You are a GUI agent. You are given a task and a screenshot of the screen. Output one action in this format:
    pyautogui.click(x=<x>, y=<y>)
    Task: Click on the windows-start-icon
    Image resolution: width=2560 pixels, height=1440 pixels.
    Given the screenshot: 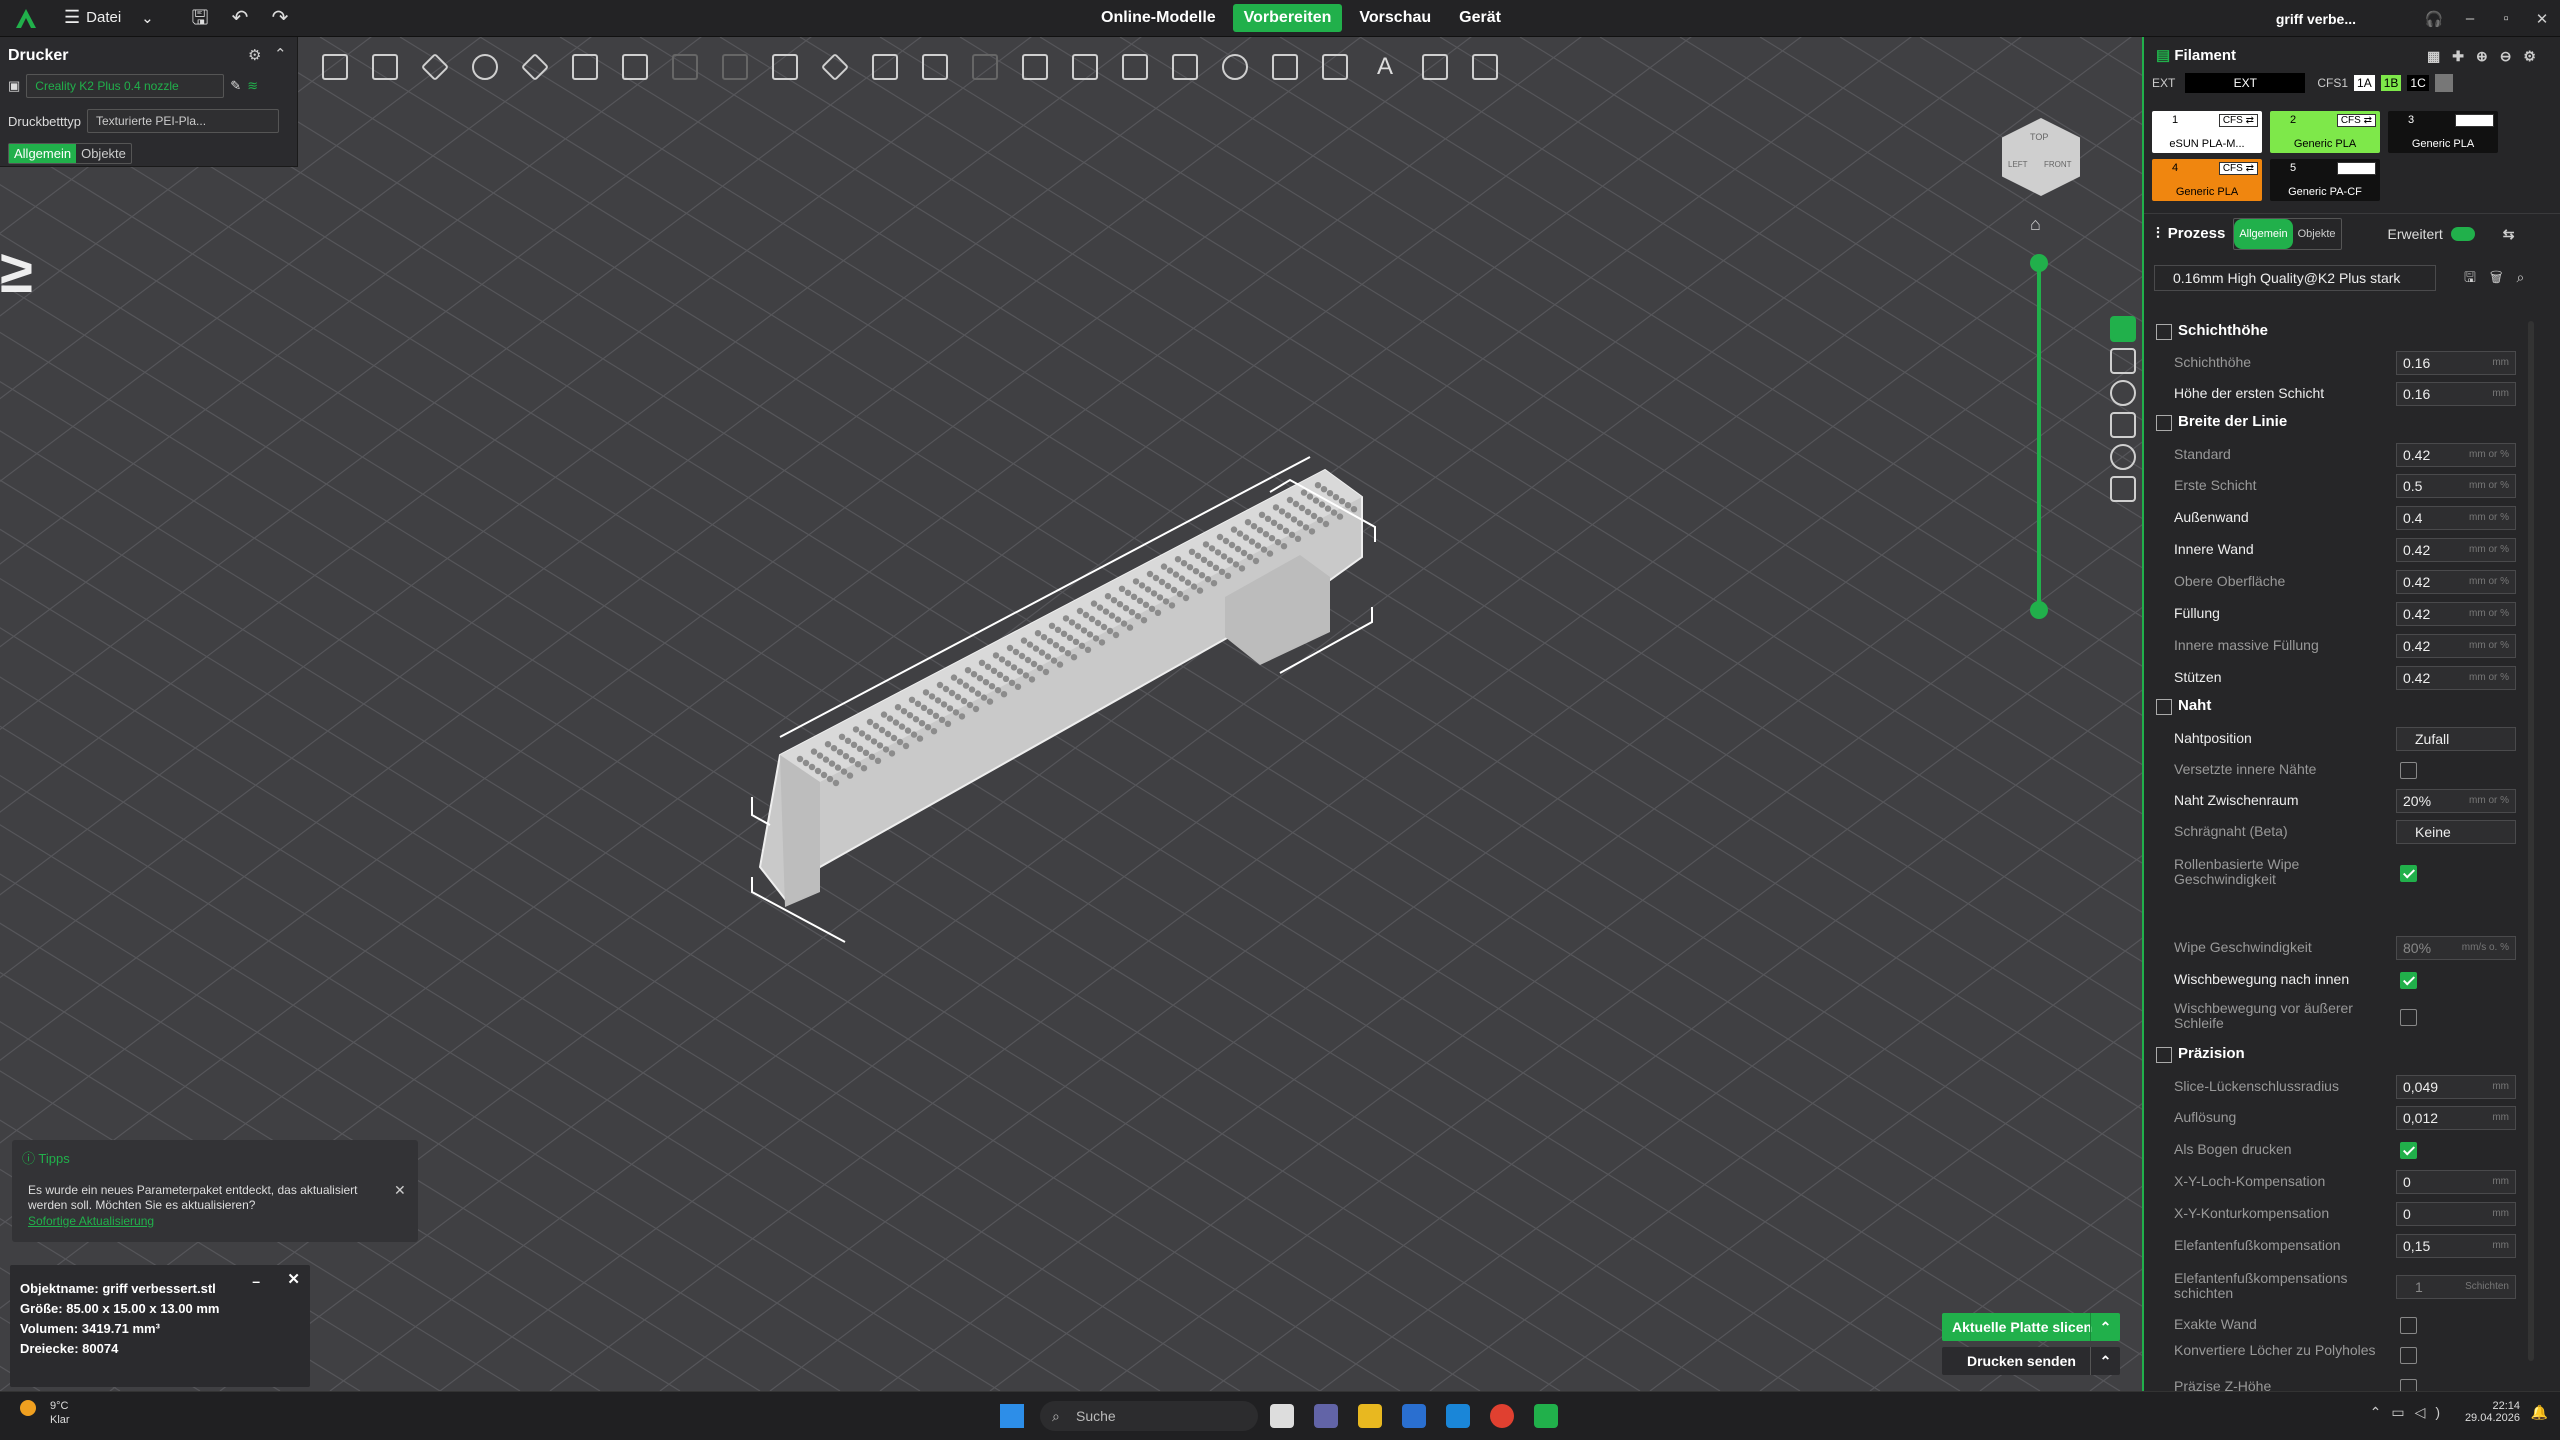 What is the action you would take?
    pyautogui.click(x=1012, y=1416)
    